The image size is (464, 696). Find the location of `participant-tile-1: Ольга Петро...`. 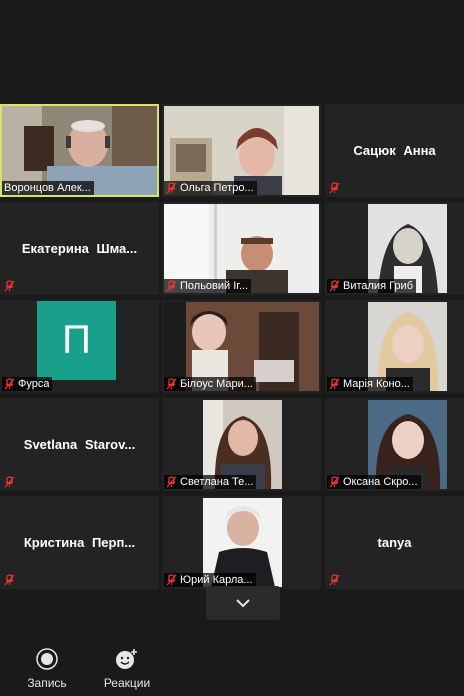

participant-tile-1: Ольга Петро... is located at coordinates (241, 150).